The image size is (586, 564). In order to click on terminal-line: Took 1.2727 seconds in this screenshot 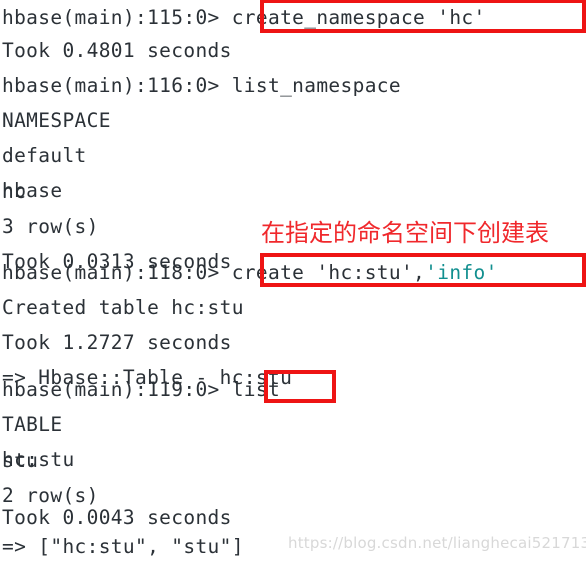, I will do `click(117, 342)`.